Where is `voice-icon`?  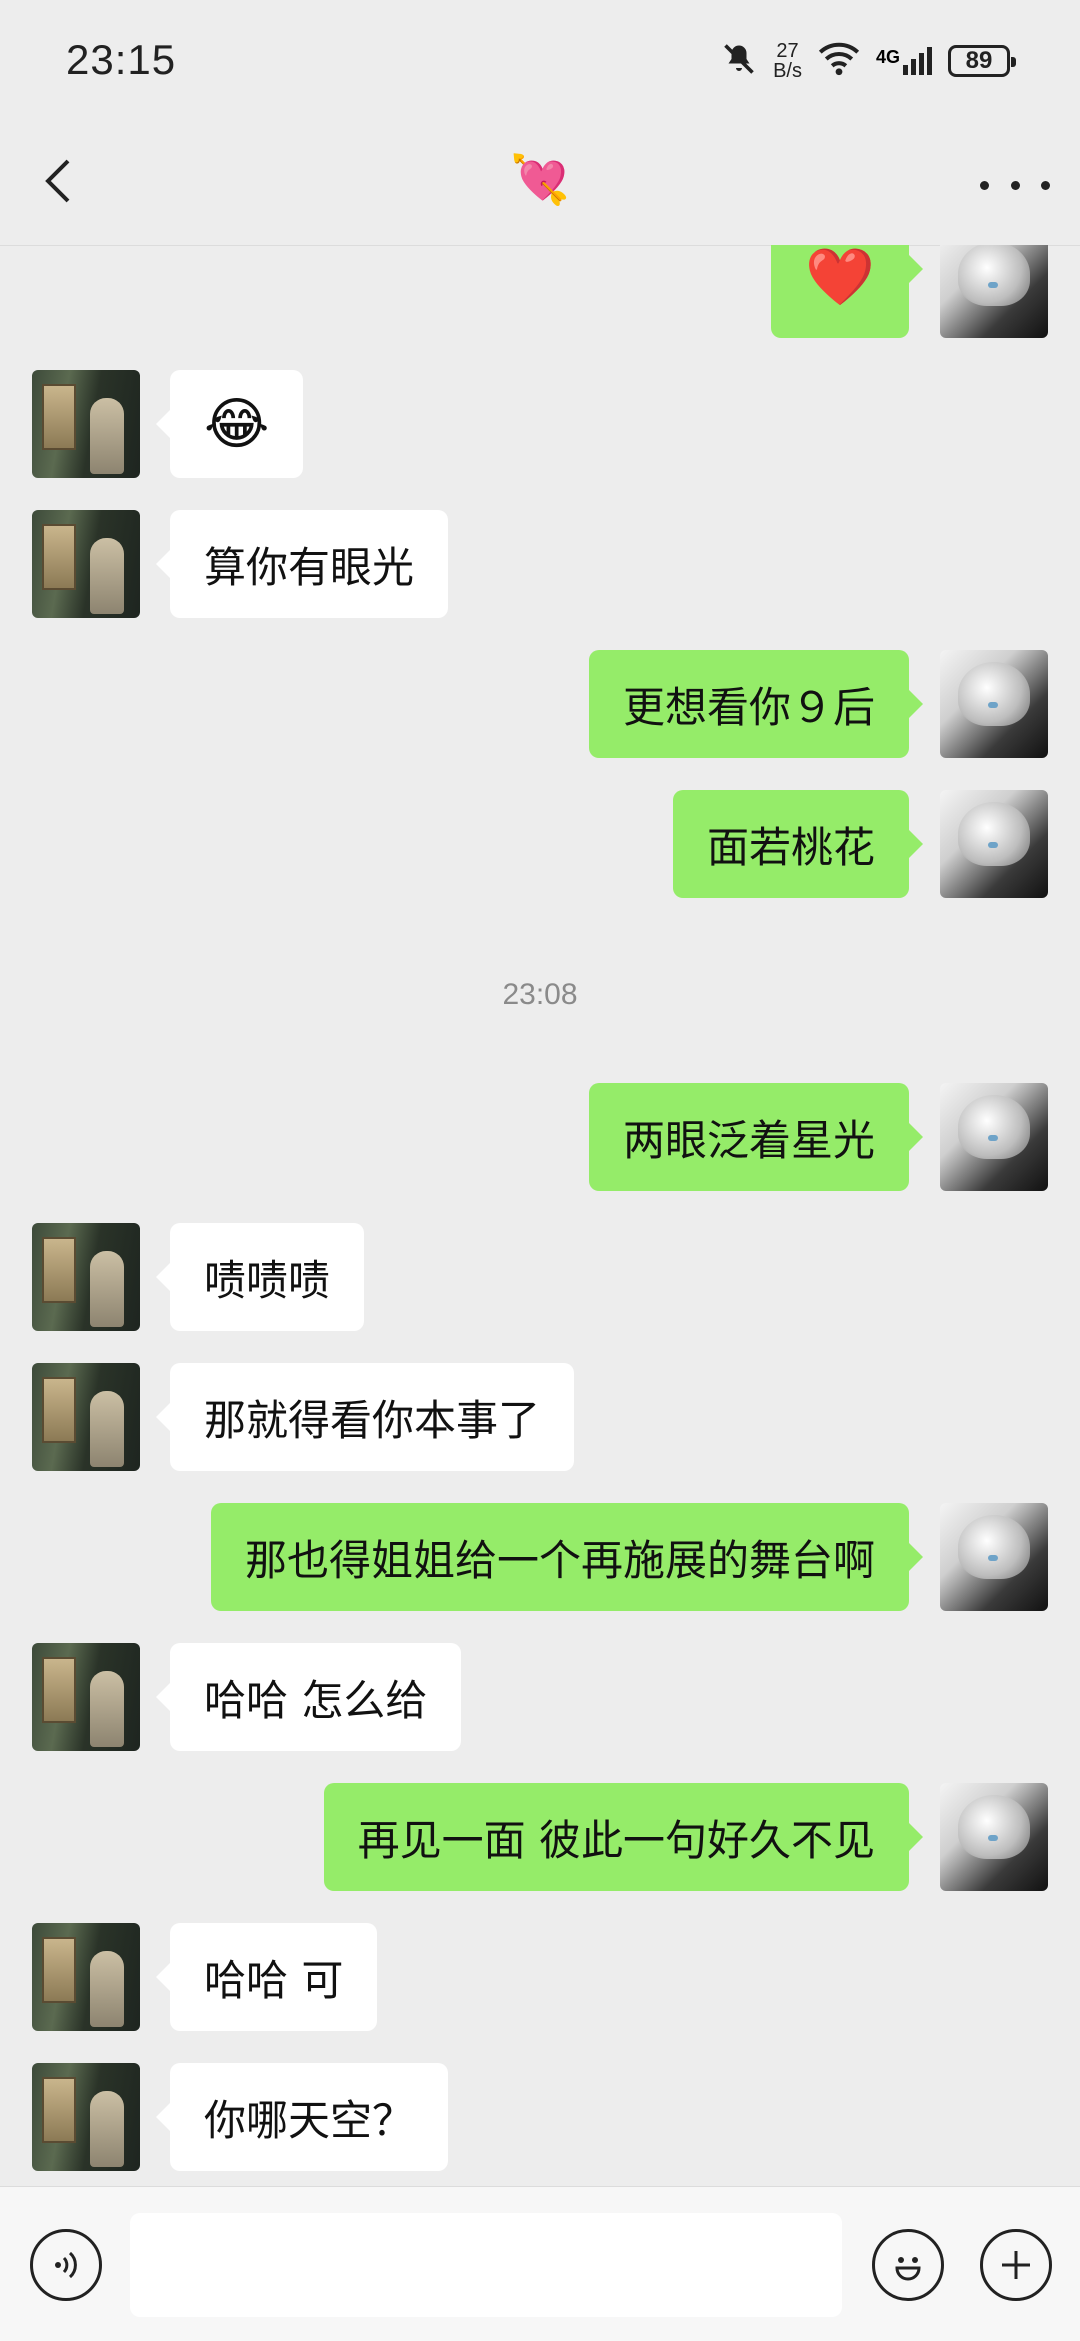 voice-icon is located at coordinates (66, 2265).